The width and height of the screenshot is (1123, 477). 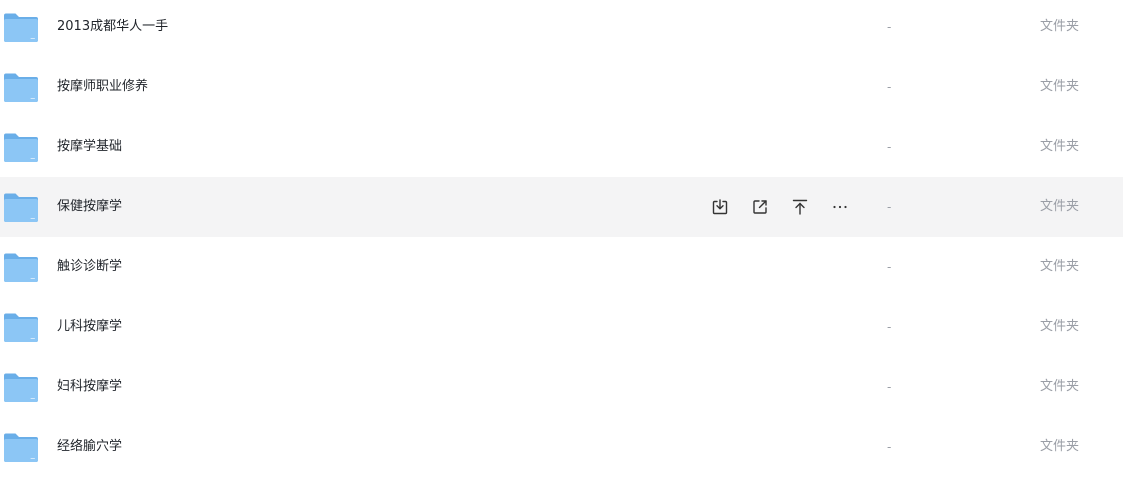 I want to click on file-name: 按摩师职业修养, so click(x=102, y=87).